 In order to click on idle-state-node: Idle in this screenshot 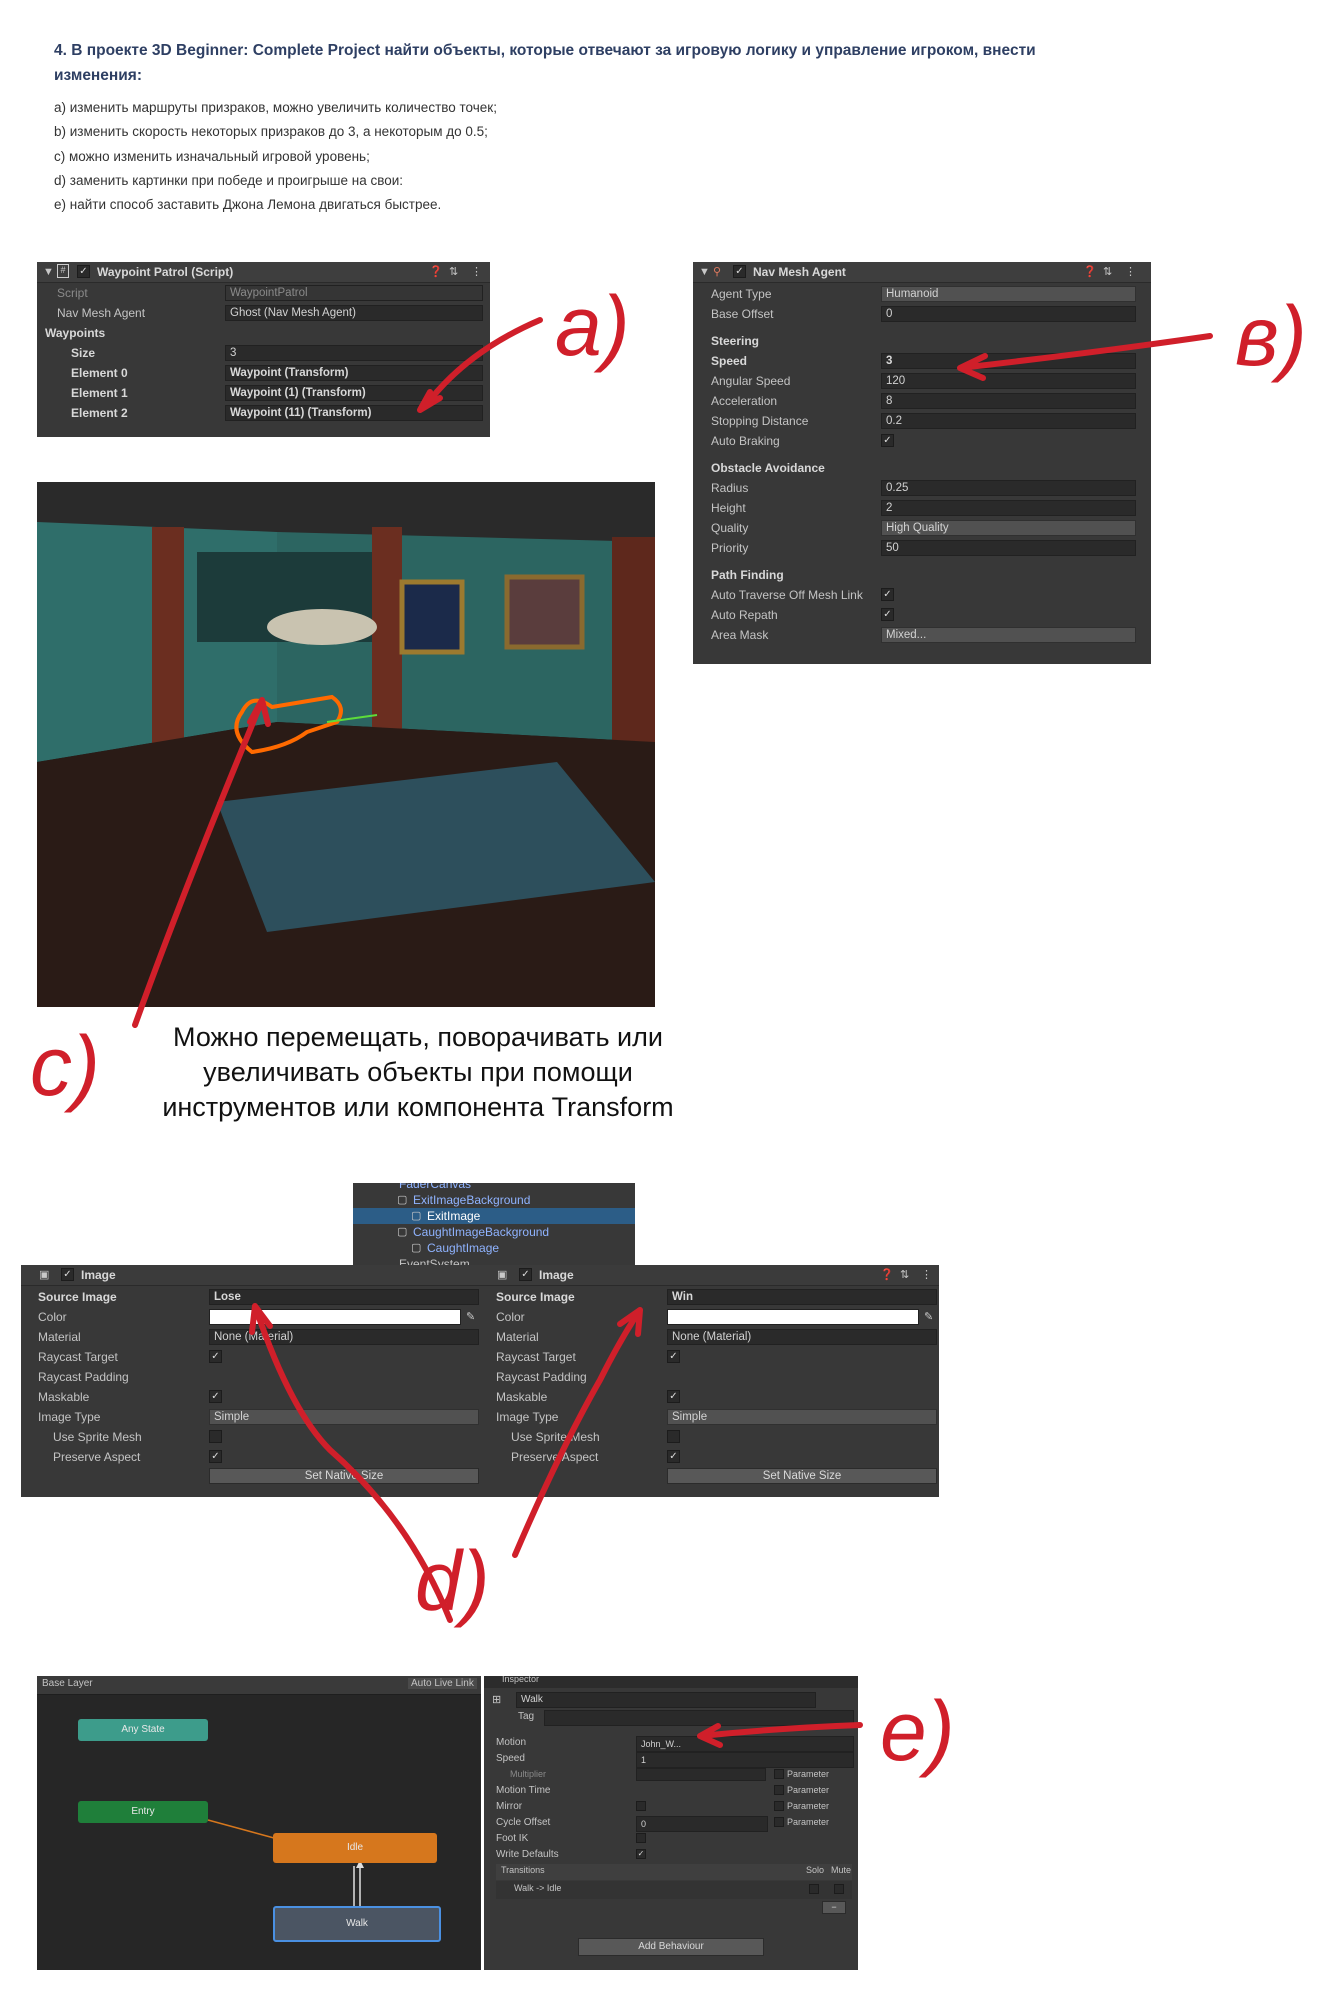, I will do `click(355, 1848)`.